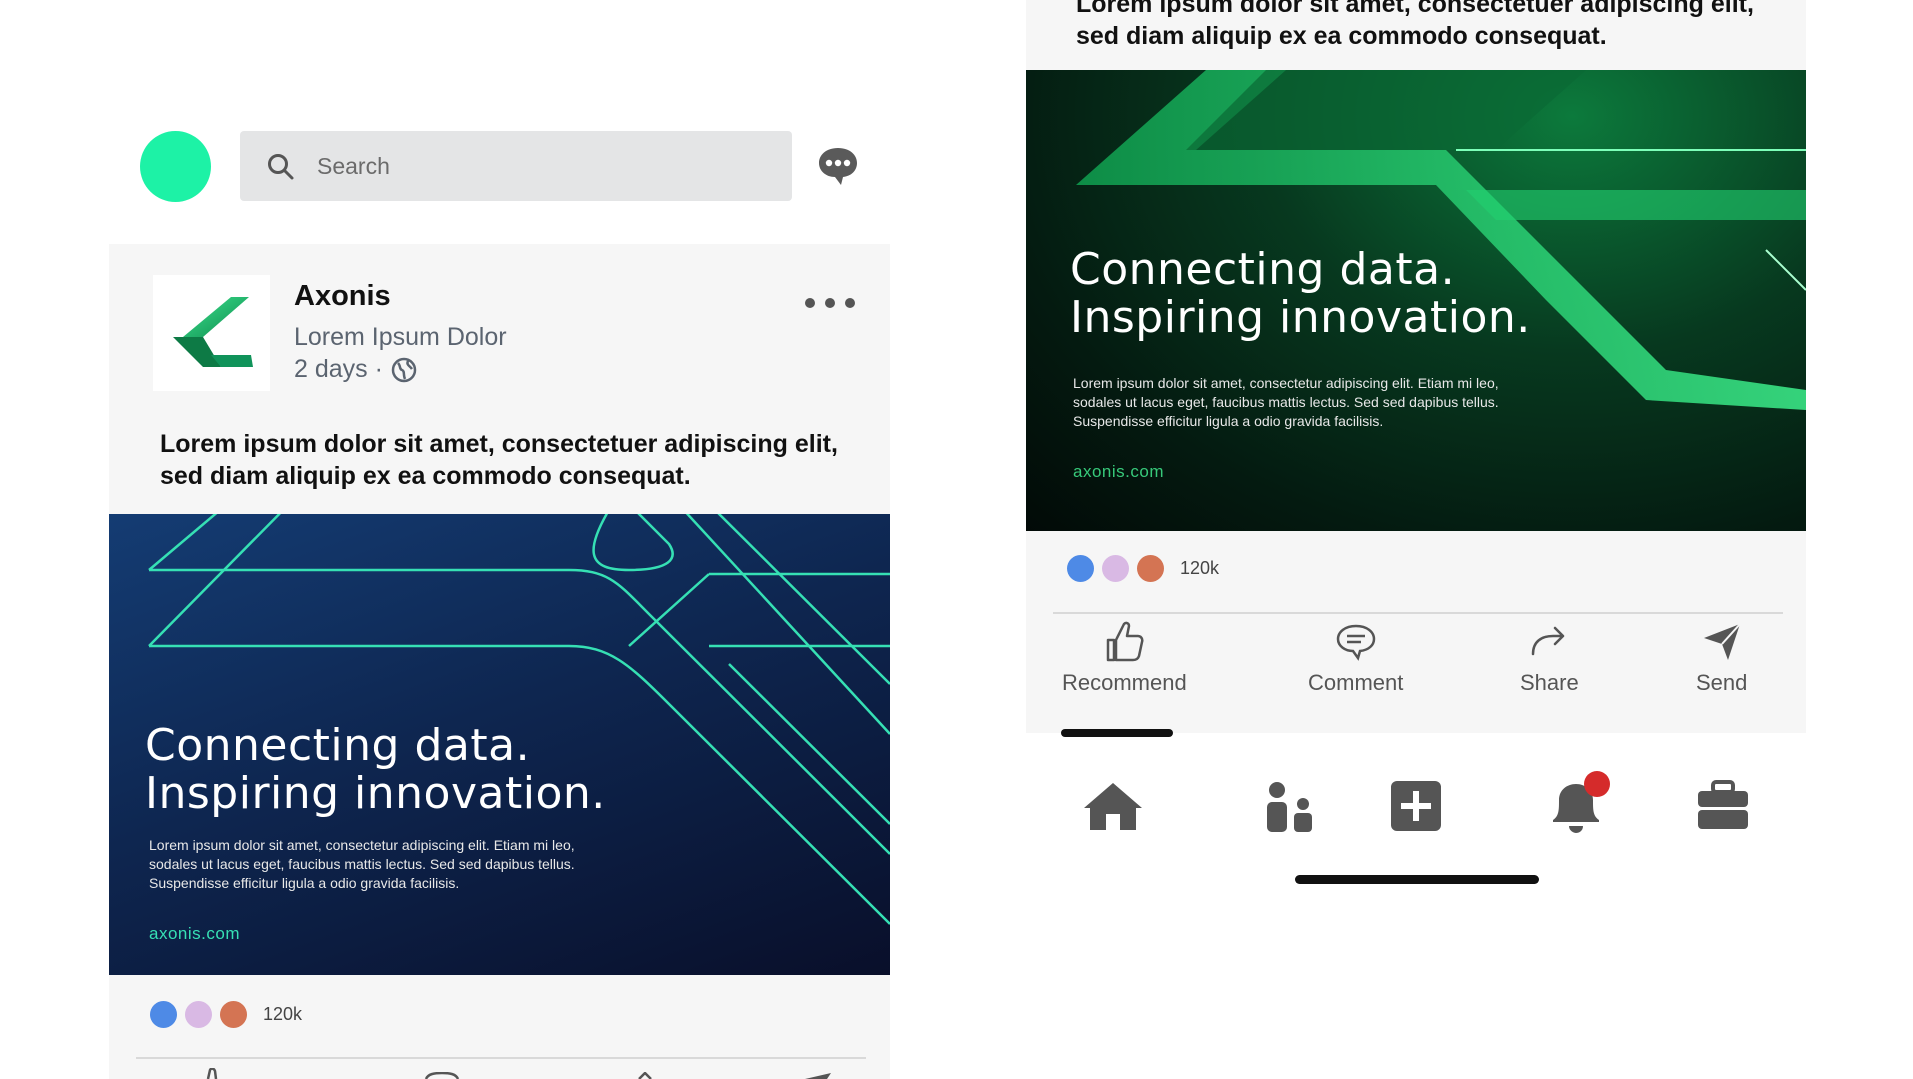 This screenshot has height=1079, width=1913. Describe the element at coordinates (404, 369) in the screenshot. I see `globe-icon` at that location.